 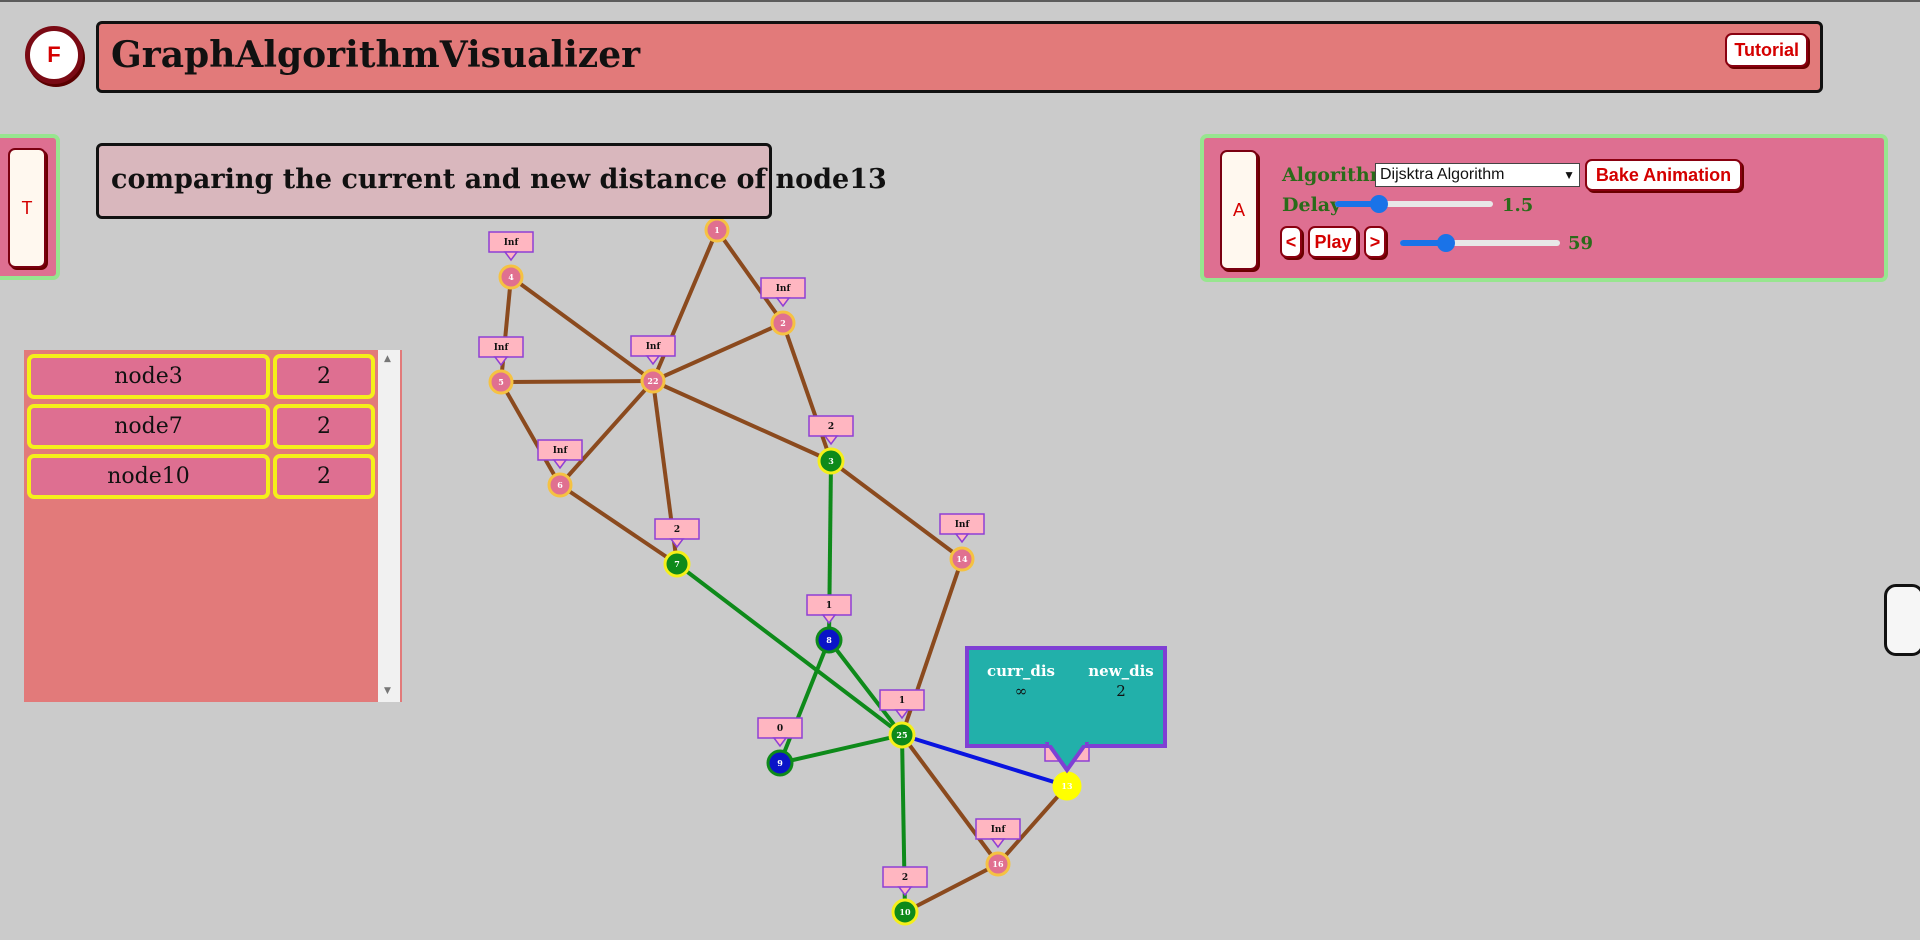 I want to click on algorithm-label: Algorithm, so click(x=1336, y=175).